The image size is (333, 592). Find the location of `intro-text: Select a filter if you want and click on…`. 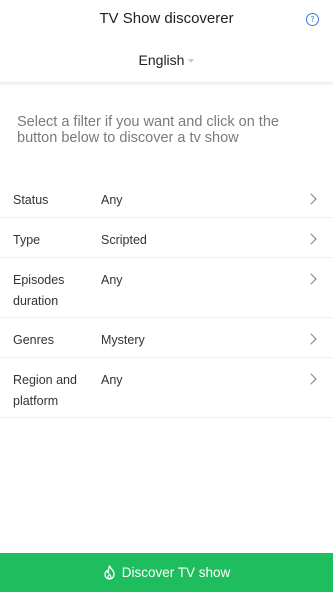

intro-text: Select a filter if you want and click on… is located at coordinates (148, 130).